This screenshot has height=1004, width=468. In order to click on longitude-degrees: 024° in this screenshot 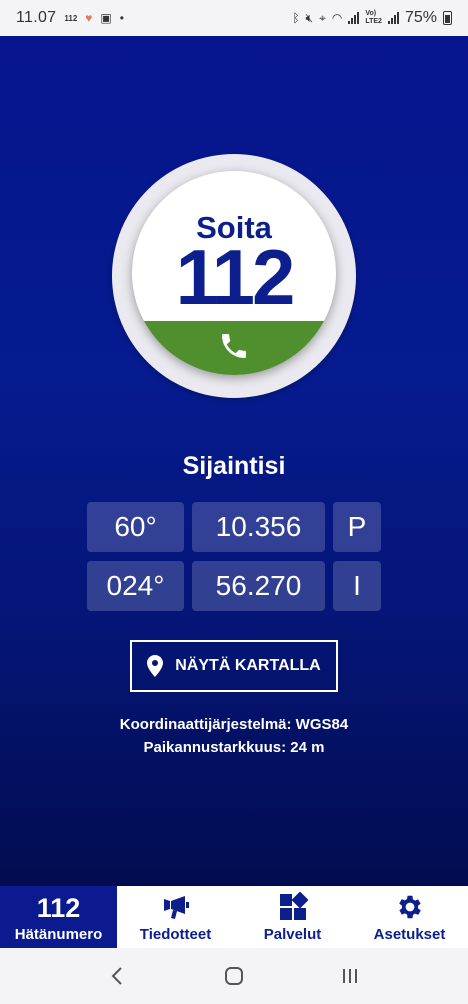, I will do `click(135, 586)`.